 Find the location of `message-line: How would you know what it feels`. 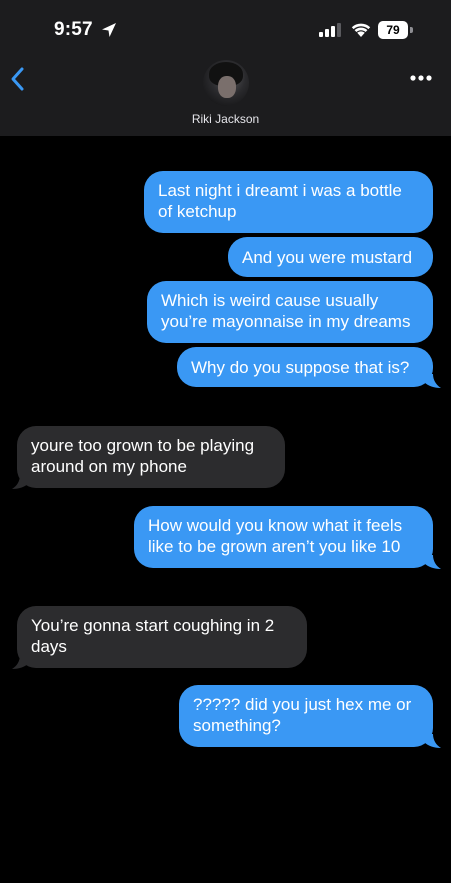

message-line: How would you know what it feels is located at coordinates (275, 525).